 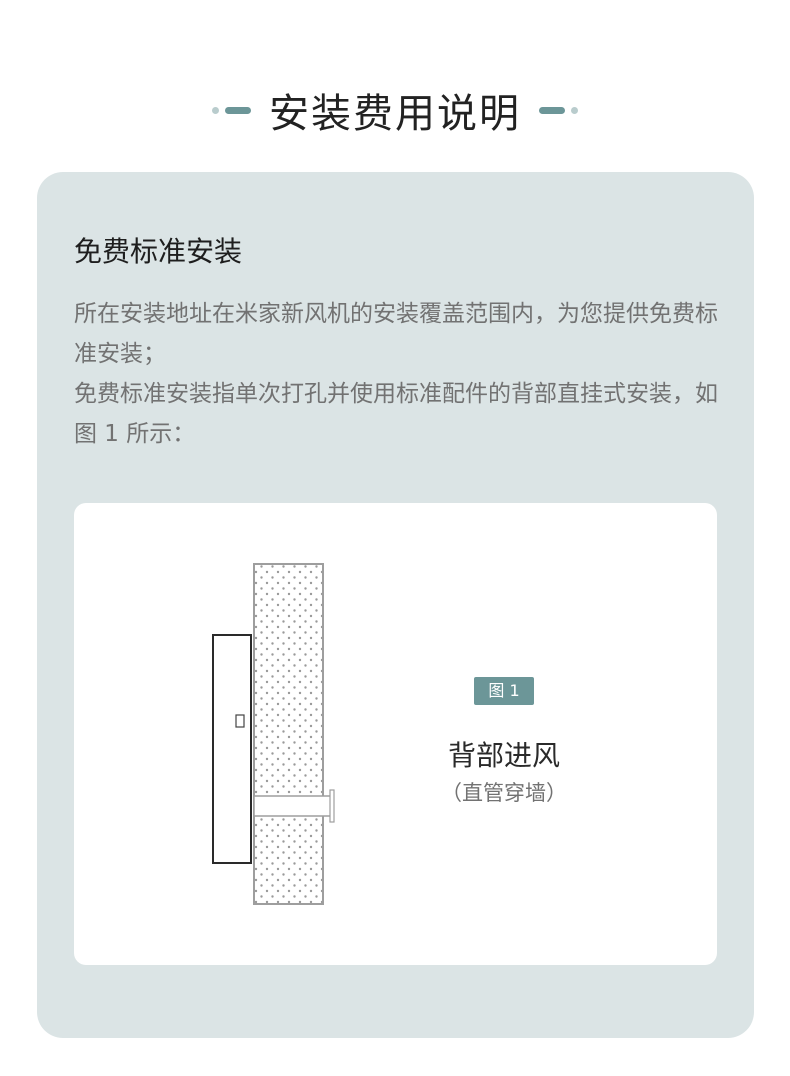 I want to click on title-decoration-right, so click(x=558, y=110).